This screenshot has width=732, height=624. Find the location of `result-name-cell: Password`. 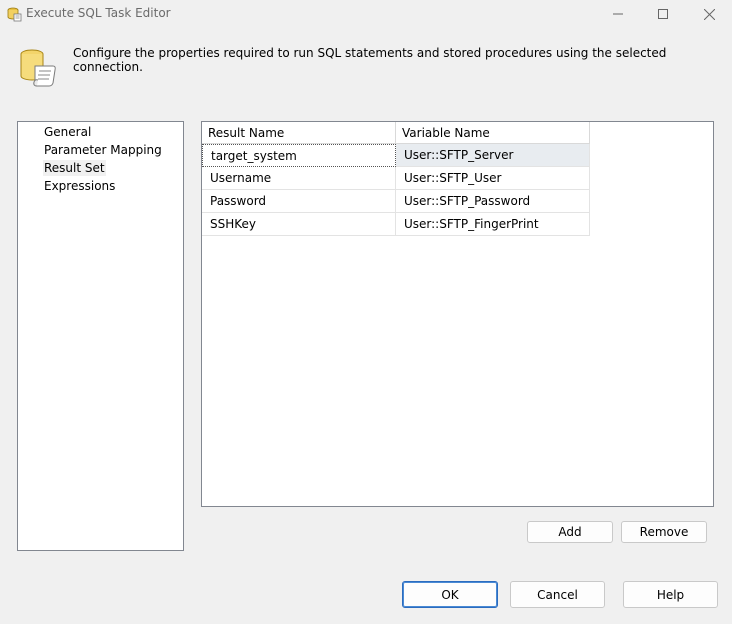

result-name-cell: Password is located at coordinates (299, 201).